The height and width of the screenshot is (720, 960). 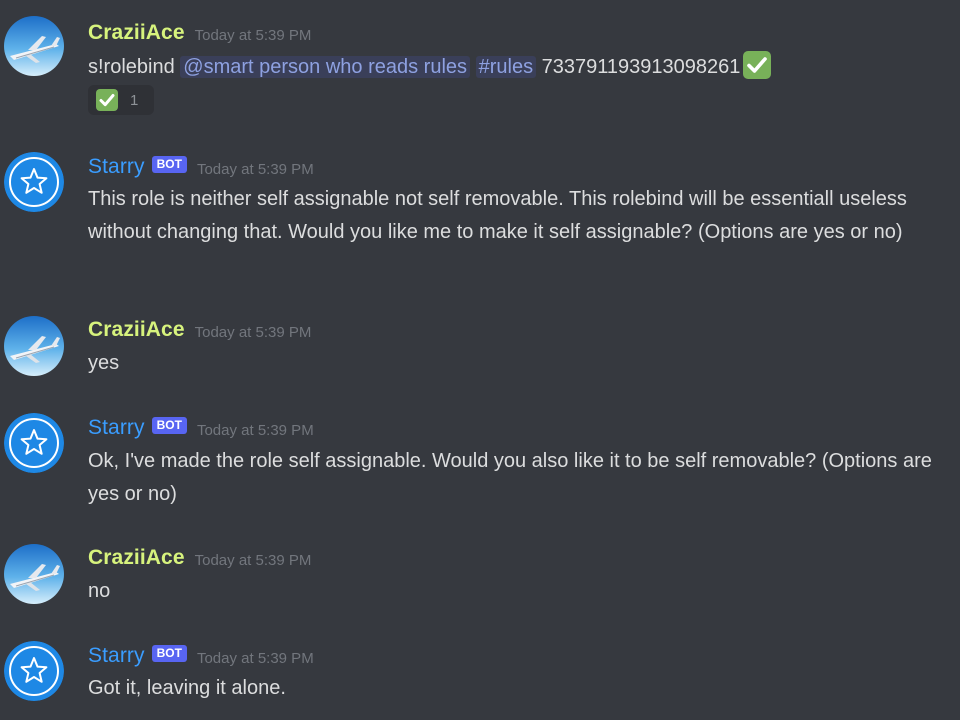 What do you see at coordinates (131, 67) in the screenshot?
I see `command-text: s!rolebind` at bounding box center [131, 67].